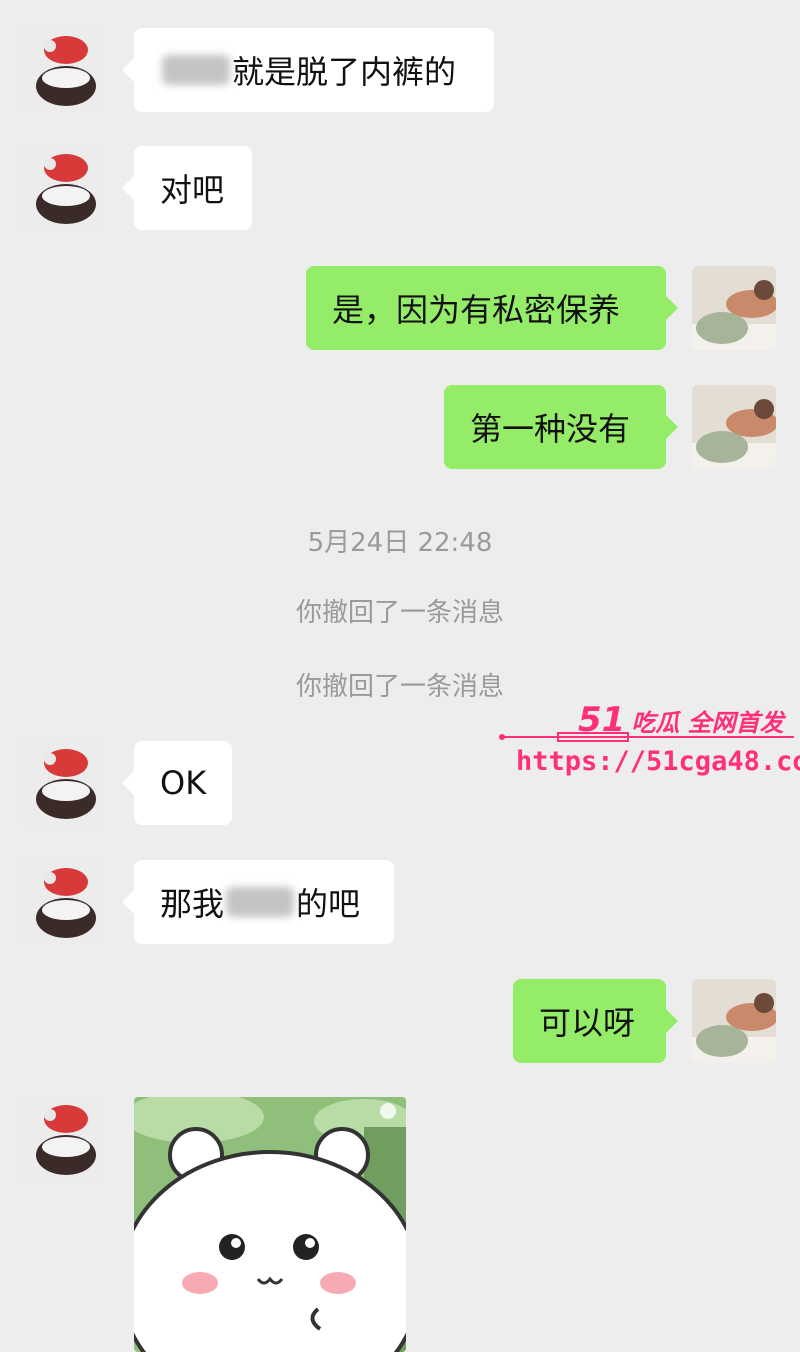 This screenshot has height=1352, width=800. What do you see at coordinates (587, 1023) in the screenshot?
I see `message-text: 可以呀` at bounding box center [587, 1023].